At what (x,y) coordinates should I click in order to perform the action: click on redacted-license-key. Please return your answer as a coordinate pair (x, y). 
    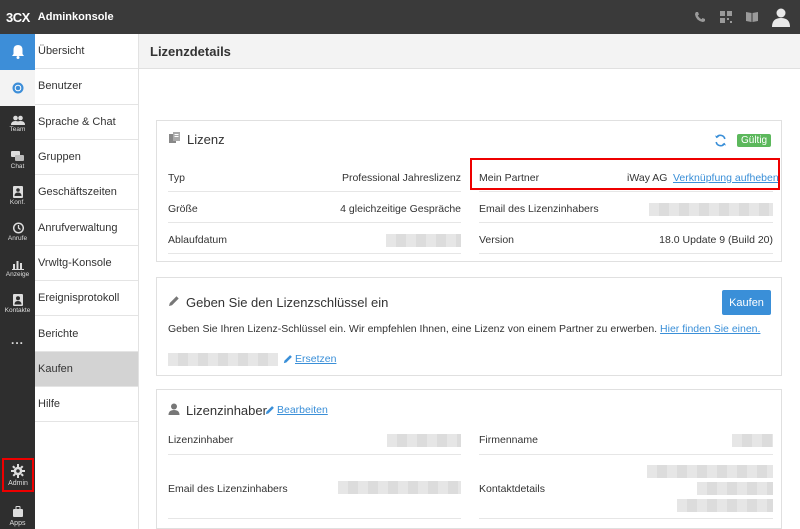
    Looking at the image, I should click on (223, 359).